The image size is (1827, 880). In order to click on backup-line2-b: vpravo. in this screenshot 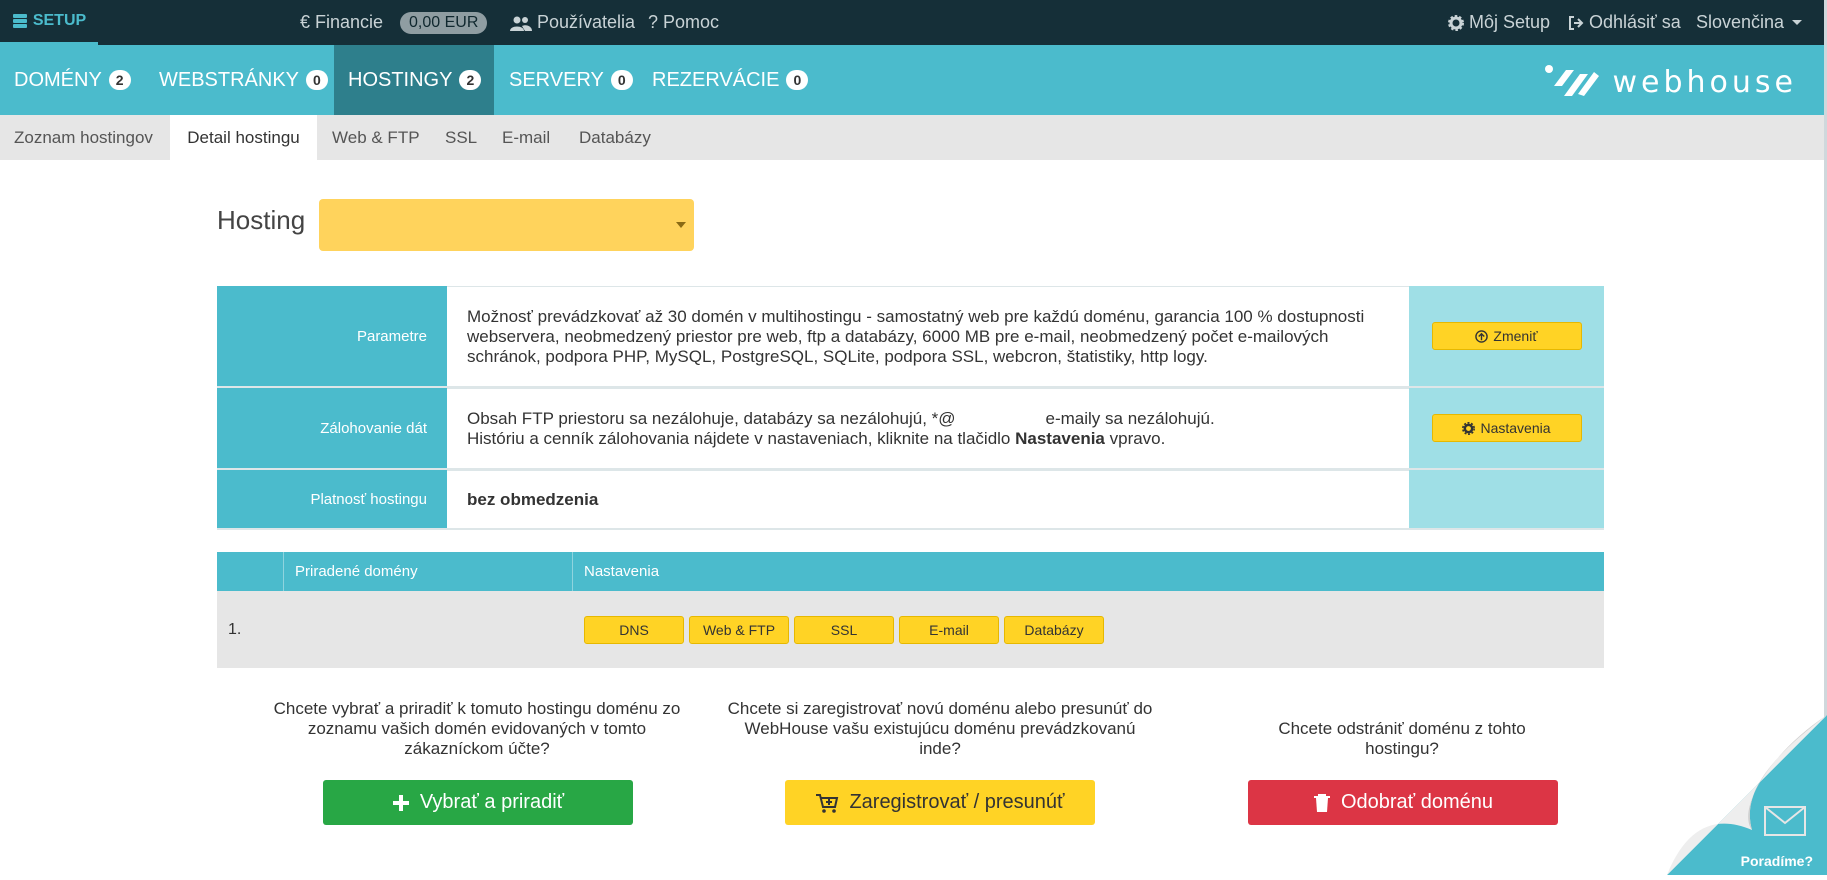, I will do `click(1135, 438)`.